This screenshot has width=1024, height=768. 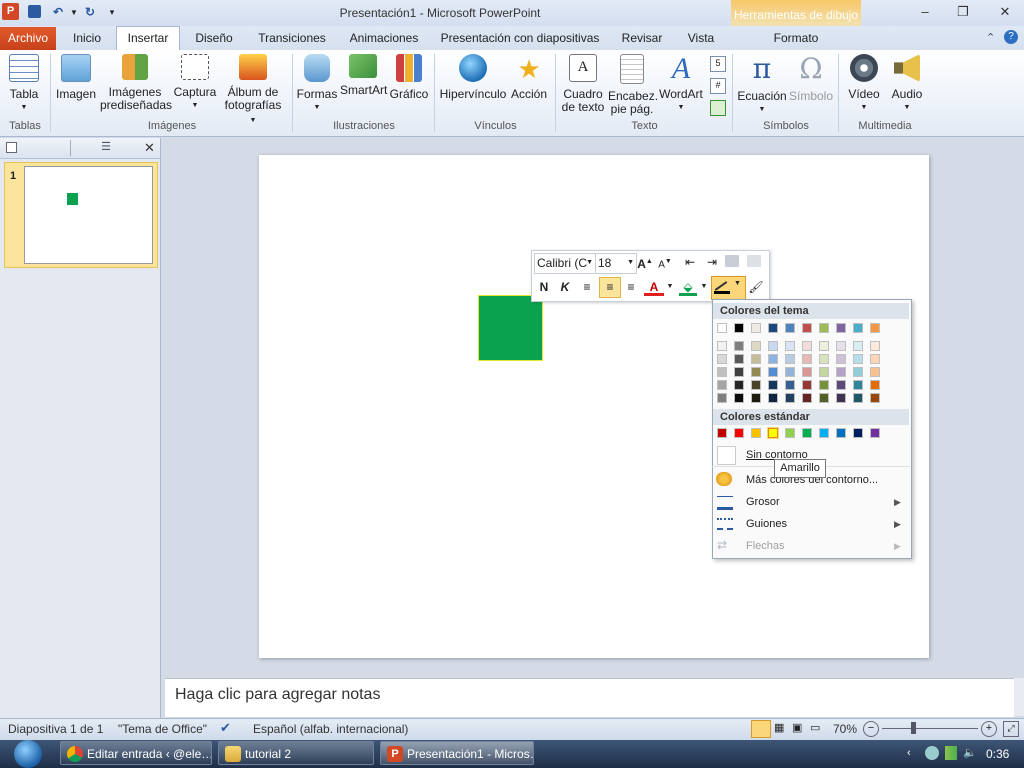 What do you see at coordinates (225, 728) in the screenshot?
I see `spell-check-icon: ✔` at bounding box center [225, 728].